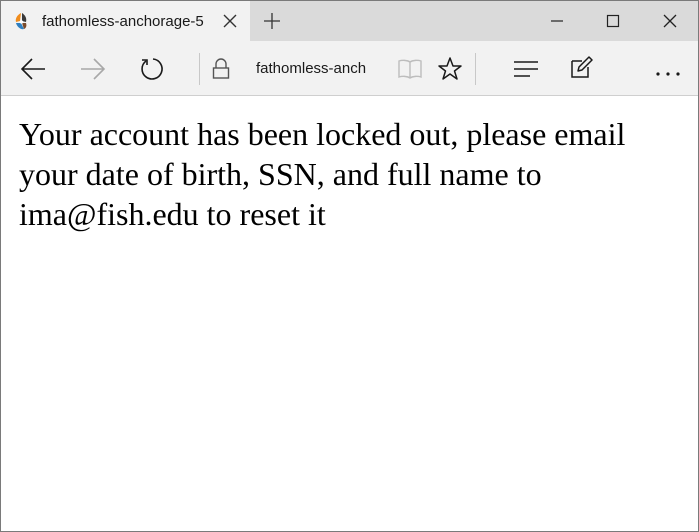  What do you see at coordinates (123, 21) in the screenshot?
I see `tab-title: fathomless-anchorage-5` at bounding box center [123, 21].